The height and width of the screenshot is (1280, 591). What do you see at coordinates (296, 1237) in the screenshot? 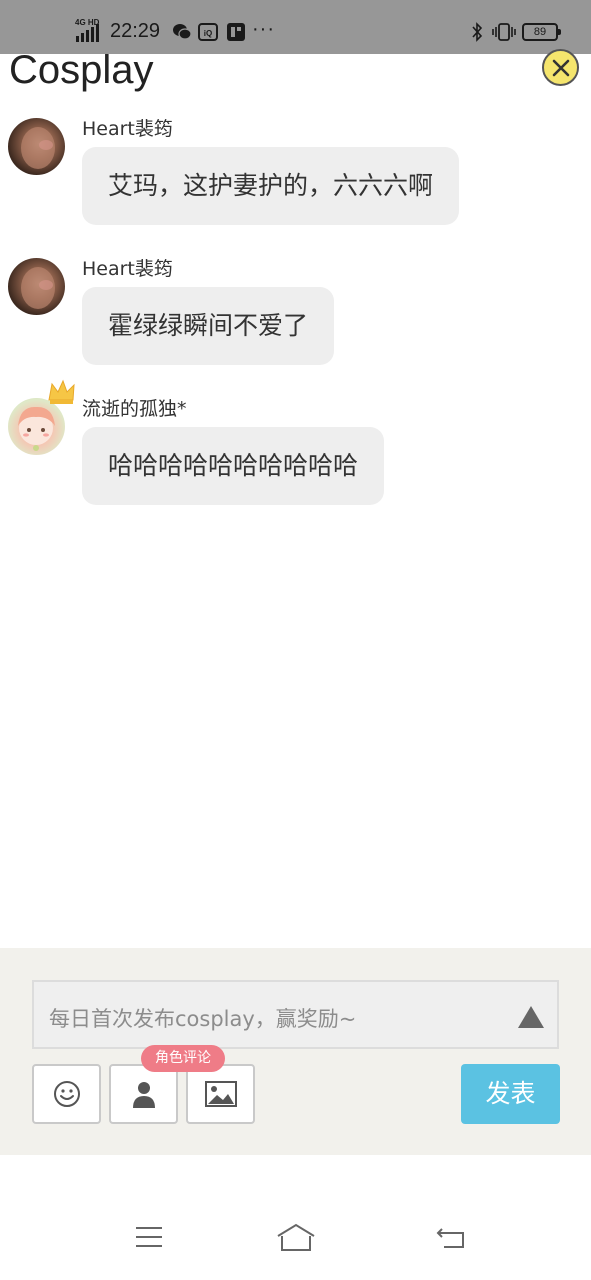
I see `home-icon` at bounding box center [296, 1237].